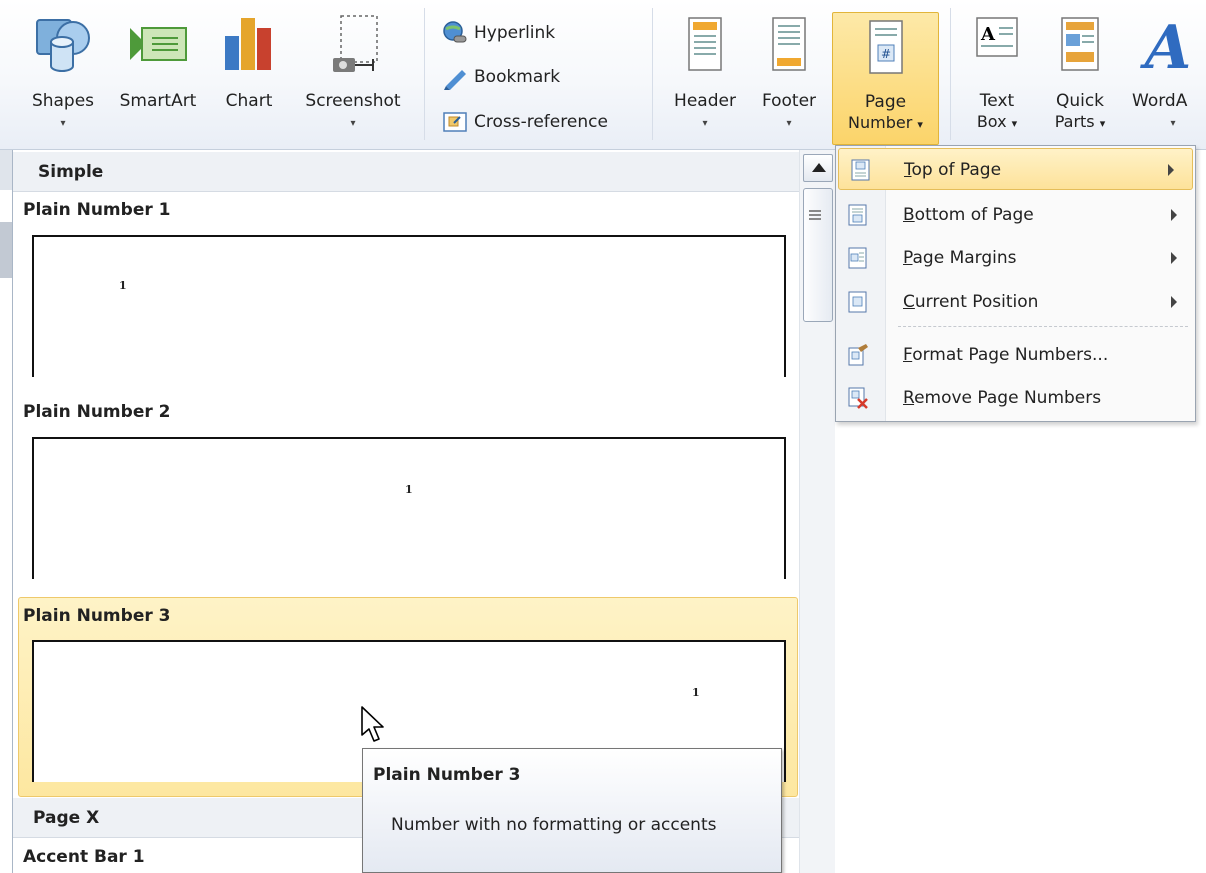 Image resolution: width=1206 pixels, height=873 pixels. I want to click on remove-page-numbers-icon, so click(858, 398).